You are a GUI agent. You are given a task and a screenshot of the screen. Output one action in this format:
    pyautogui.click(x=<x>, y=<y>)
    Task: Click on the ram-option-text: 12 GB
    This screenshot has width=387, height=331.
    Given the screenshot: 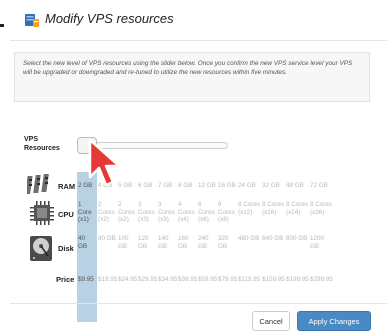 What is the action you would take?
    pyautogui.click(x=207, y=185)
    